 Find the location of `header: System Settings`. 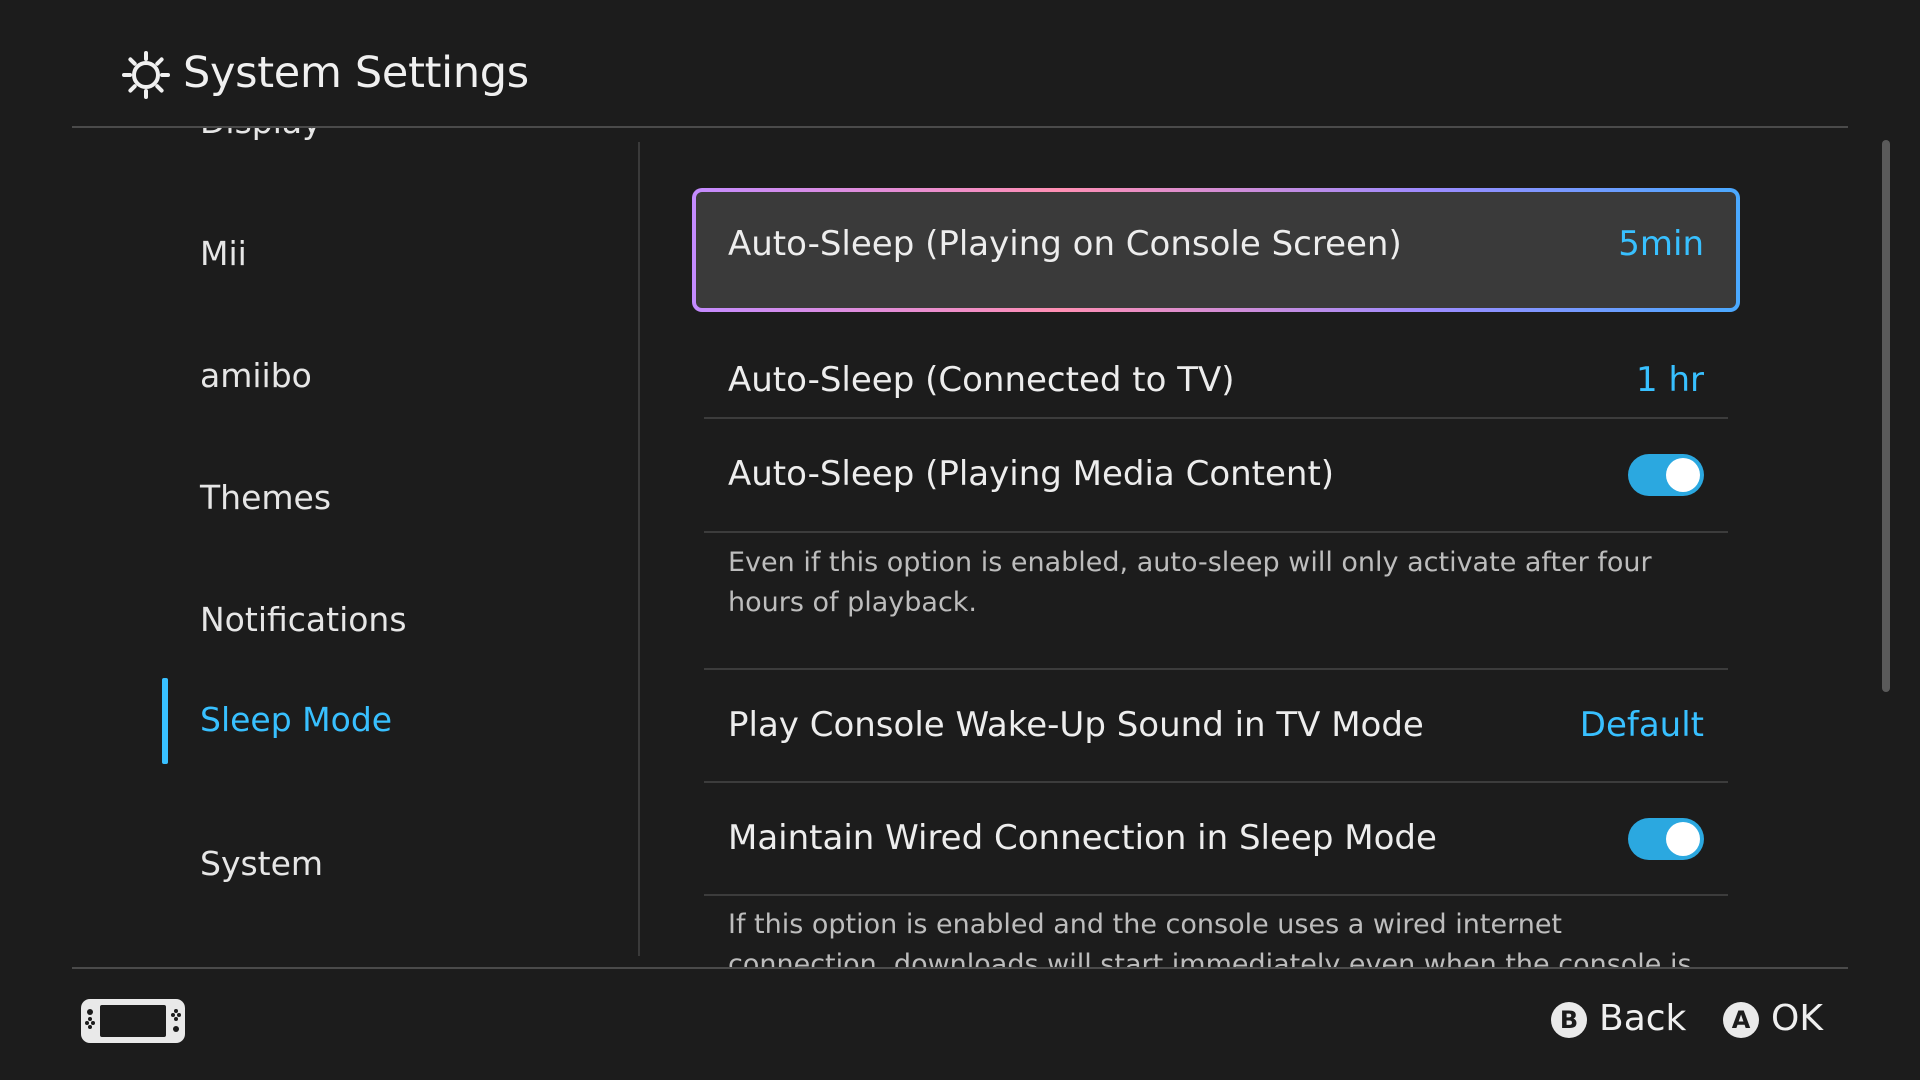

header: System Settings is located at coordinates (960, 64).